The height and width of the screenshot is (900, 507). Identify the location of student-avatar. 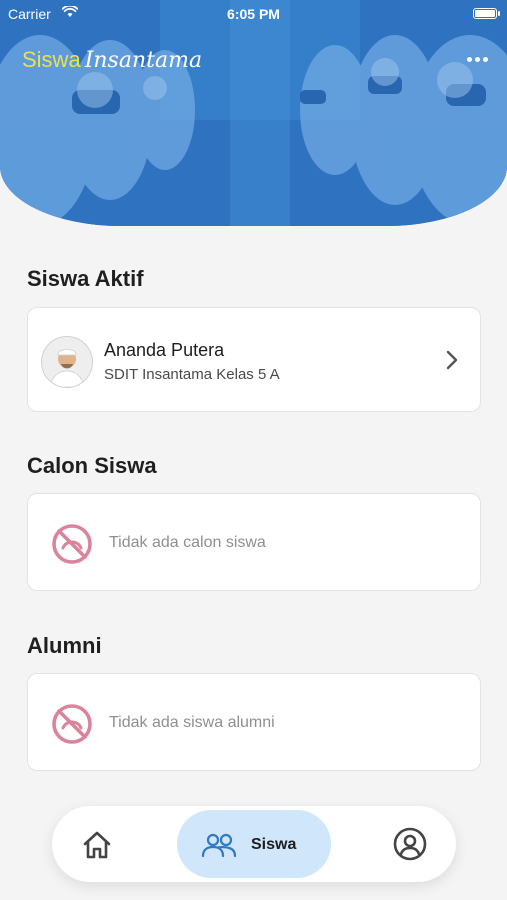
(67, 362).